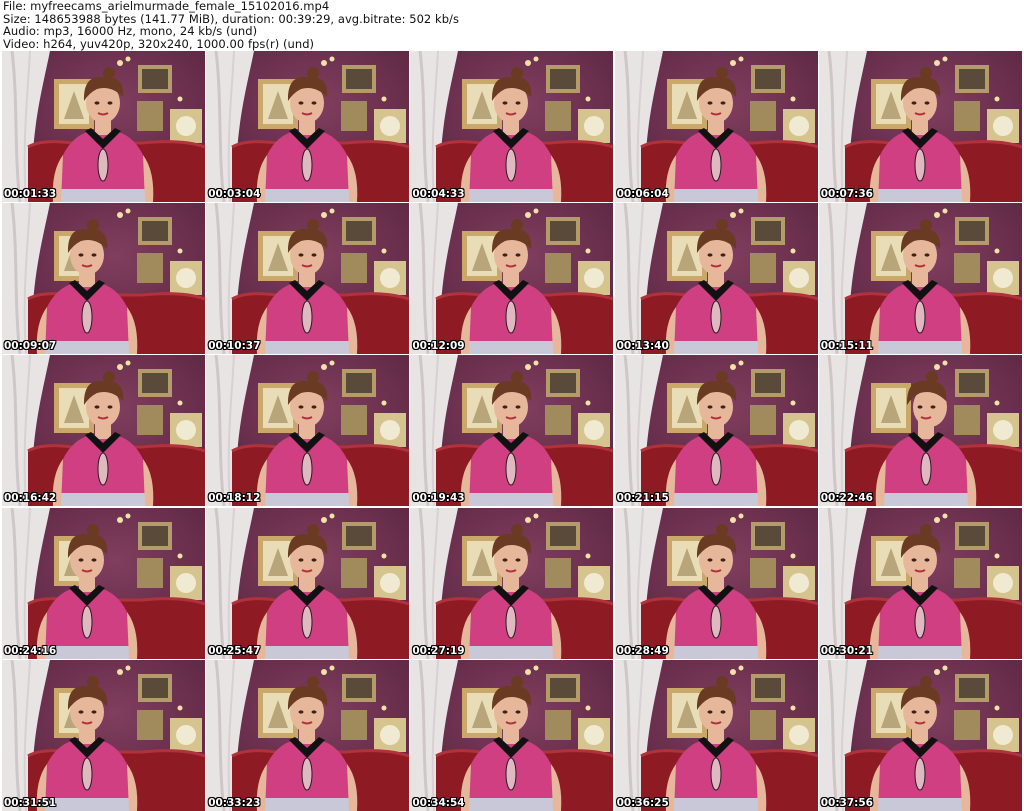 The image size is (1024, 811). I want to click on video-thumbnail: 00:27:19, so click(512, 583).